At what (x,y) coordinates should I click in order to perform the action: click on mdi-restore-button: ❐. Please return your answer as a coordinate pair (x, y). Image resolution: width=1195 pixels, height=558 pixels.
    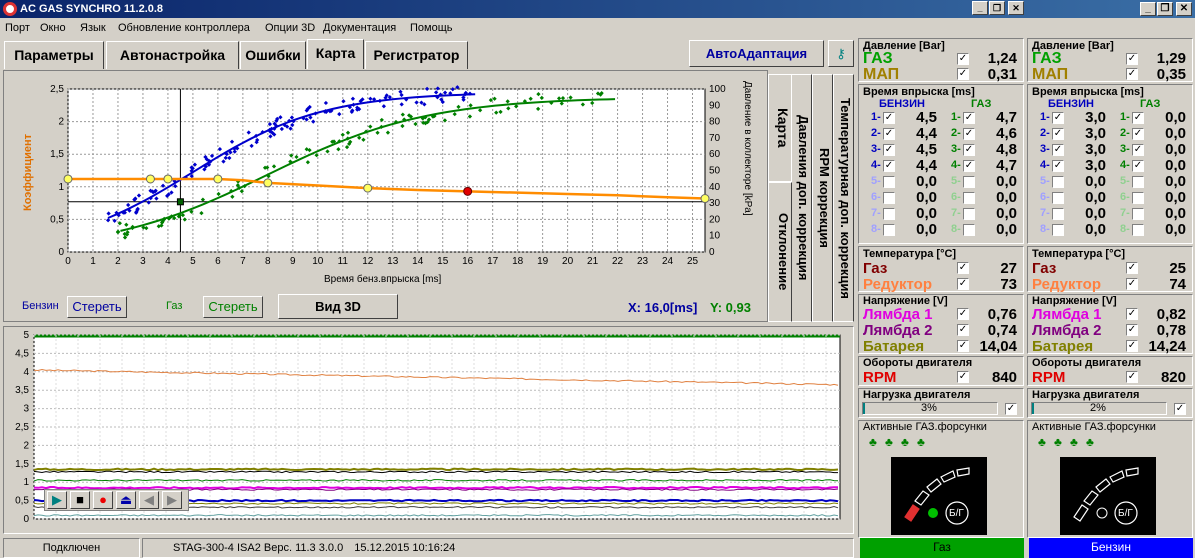
    Looking at the image, I should click on (997, 8).